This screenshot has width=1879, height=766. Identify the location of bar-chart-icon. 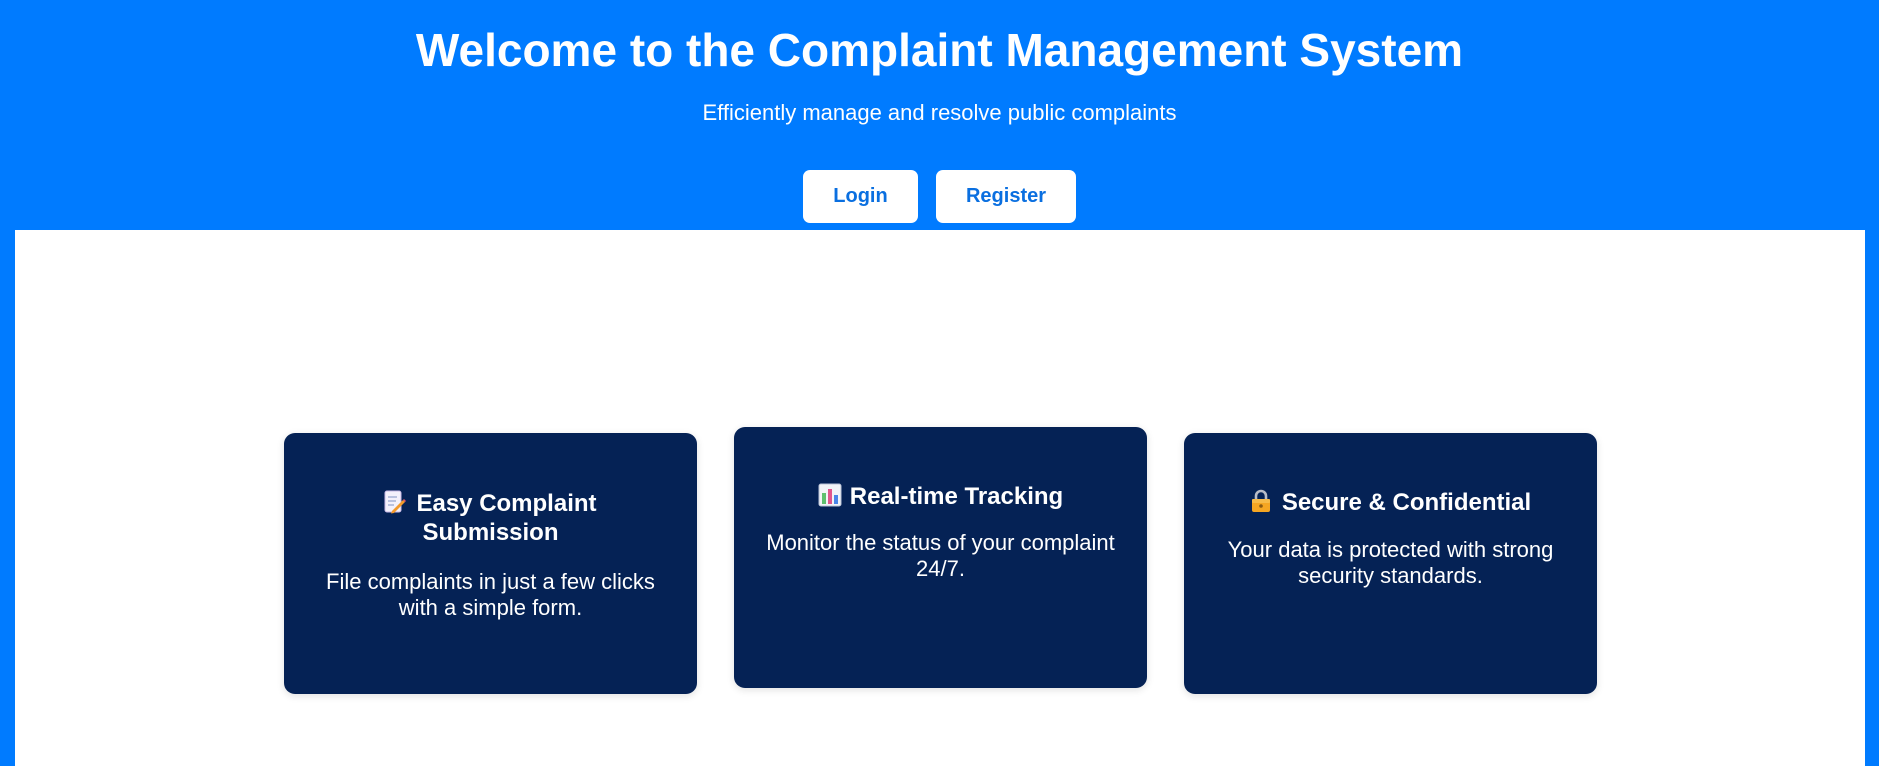
(830, 495).